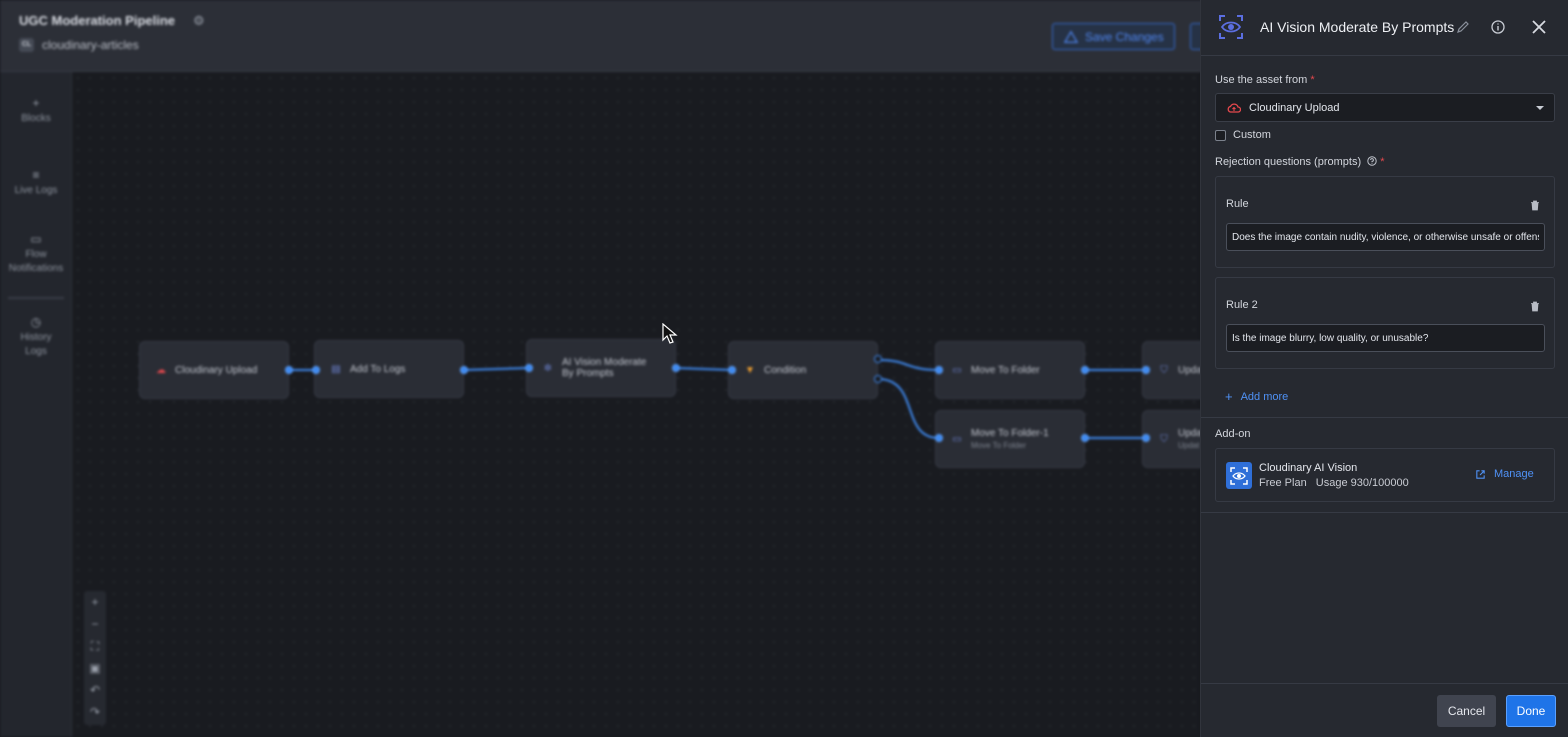  I want to click on port-condition-in, so click(732, 370).